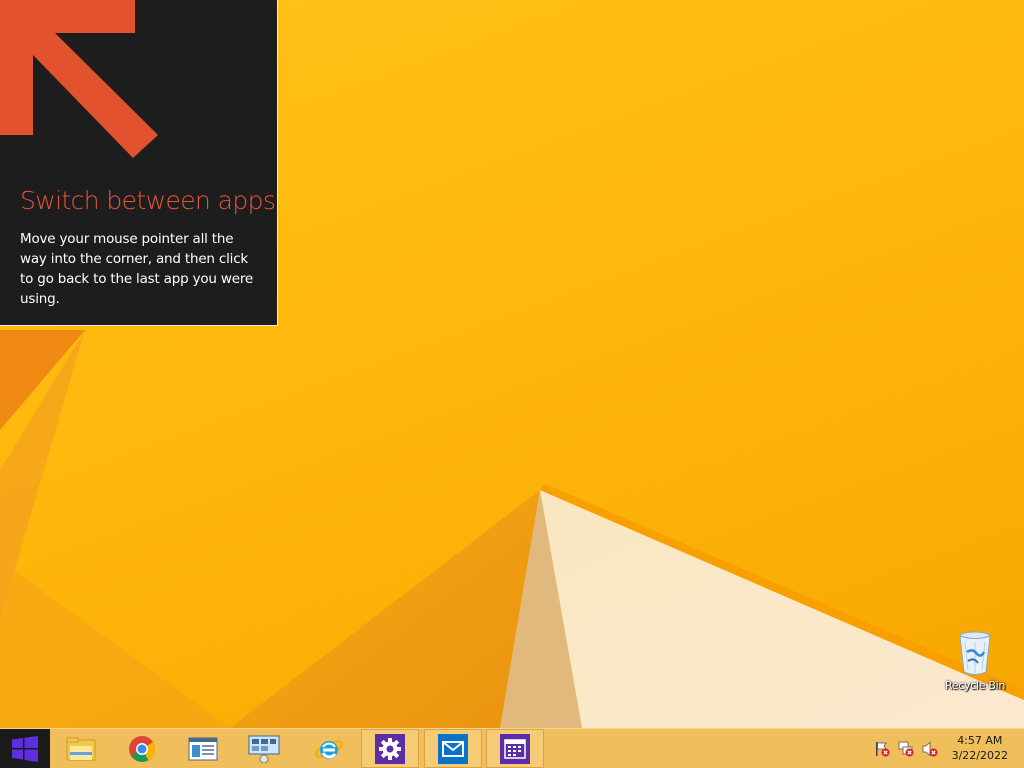 This screenshot has height=768, width=1024. I want to click on server-manager-icon, so click(203, 748).